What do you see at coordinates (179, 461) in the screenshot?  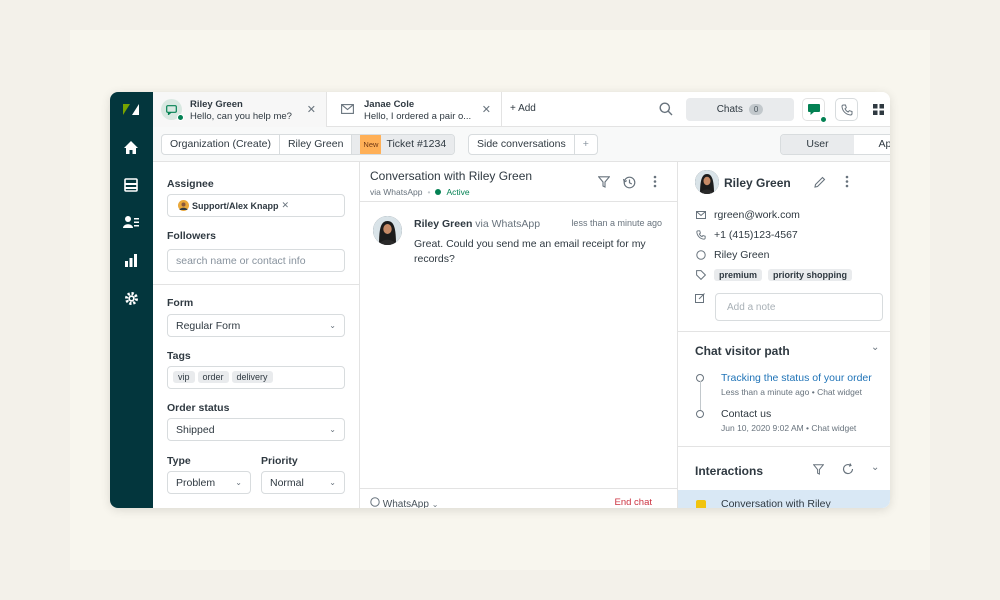 I see `type-label: Type` at bounding box center [179, 461].